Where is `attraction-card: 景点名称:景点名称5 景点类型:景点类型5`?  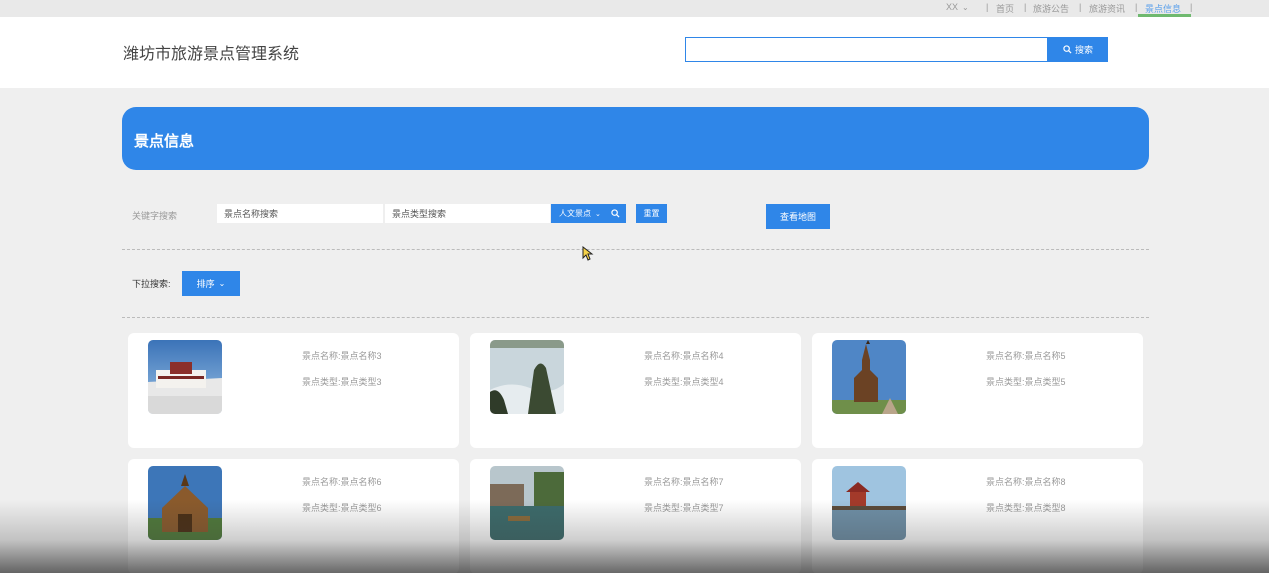 attraction-card: 景点名称:景点名称5 景点类型:景点类型5 is located at coordinates (977, 390).